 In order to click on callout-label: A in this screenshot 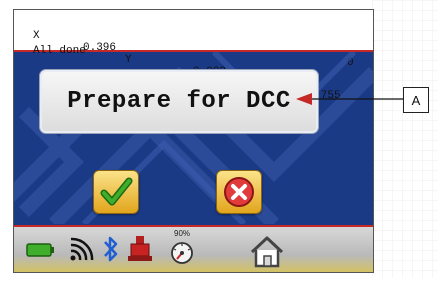, I will do `click(416, 100)`.